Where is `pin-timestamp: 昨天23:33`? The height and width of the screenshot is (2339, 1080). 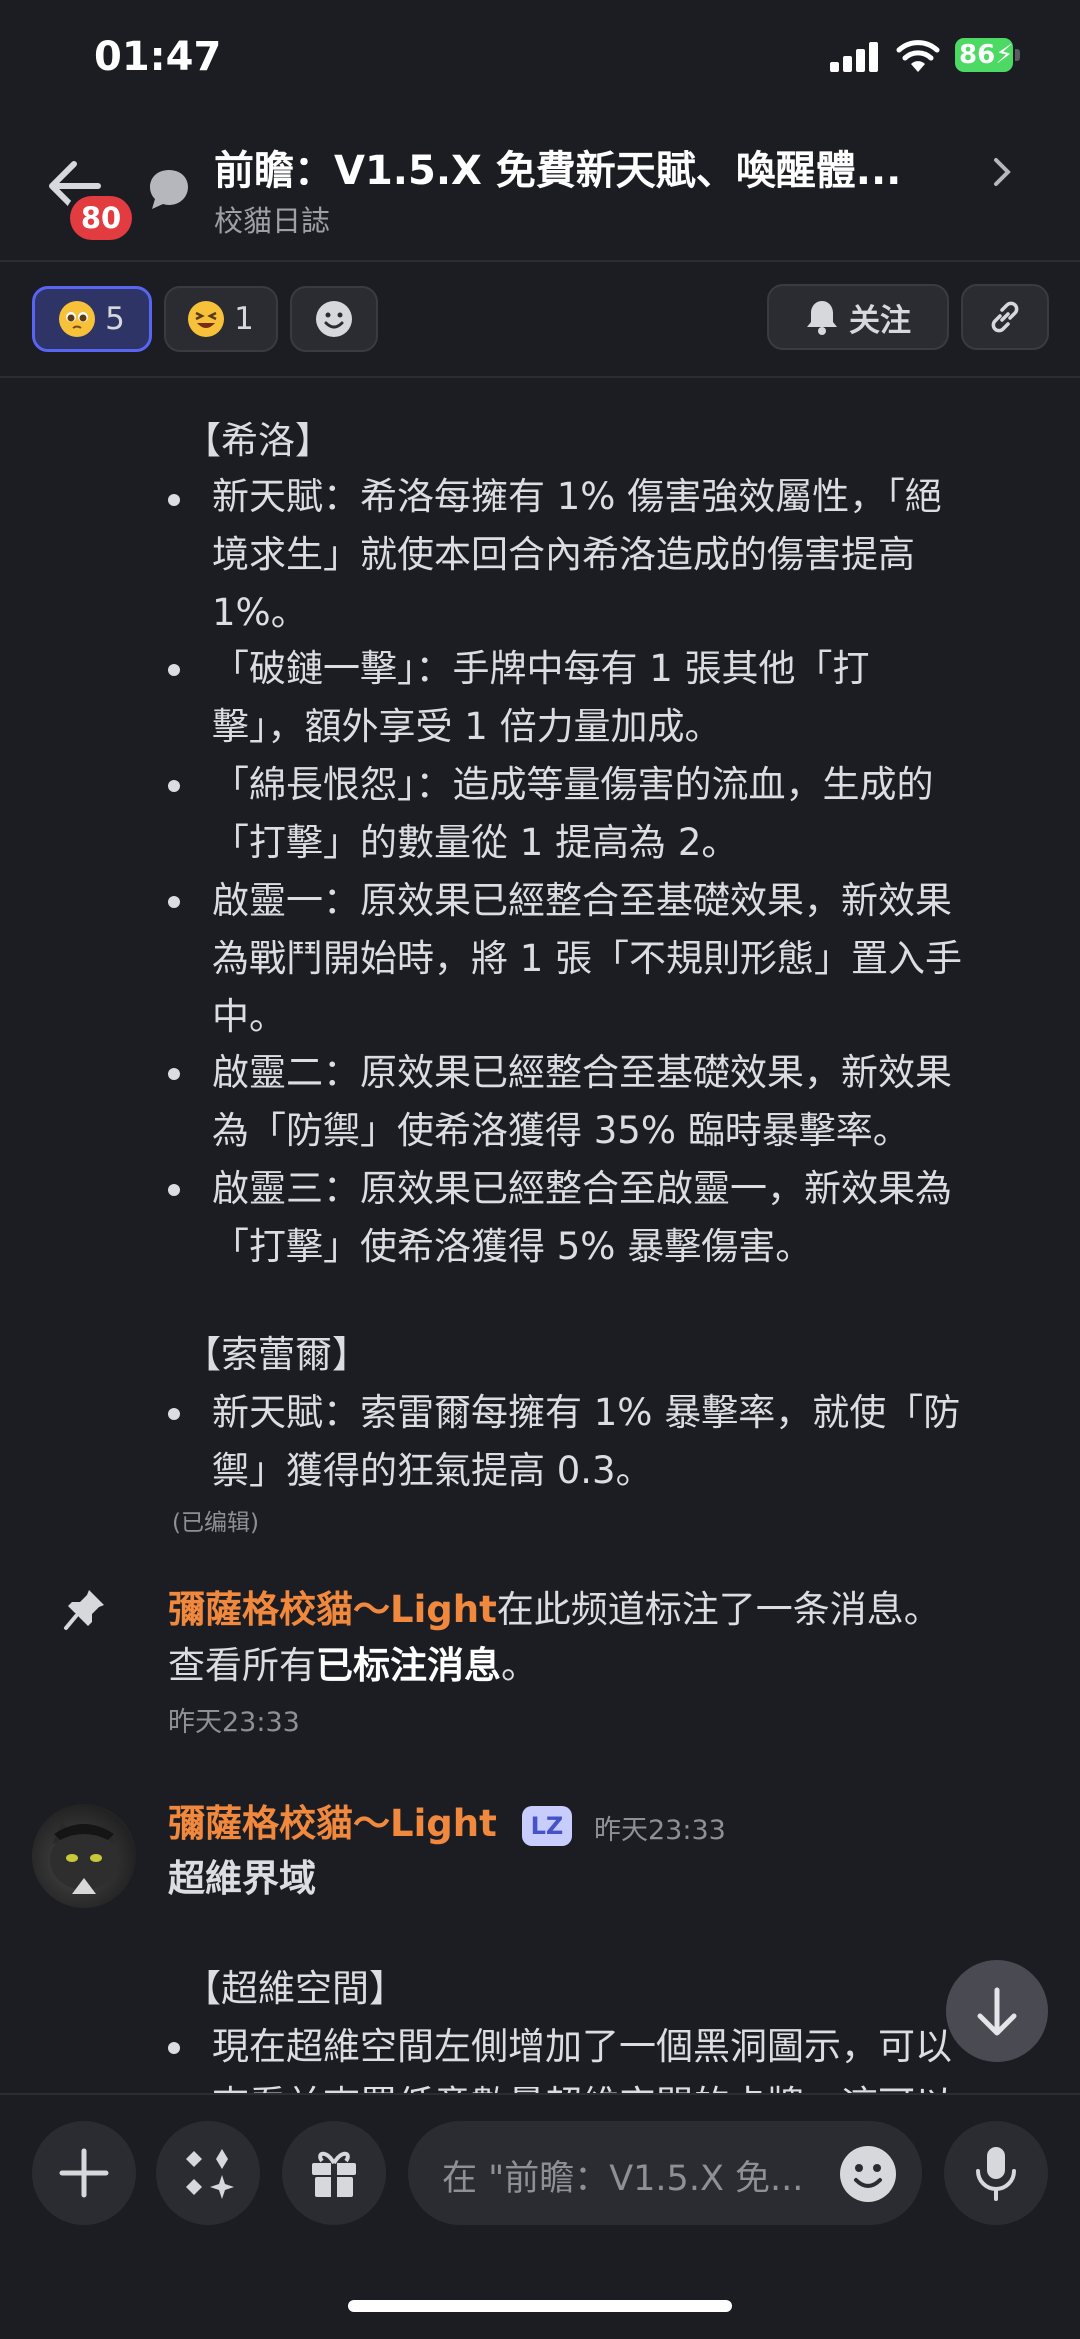
pin-timestamp: 昨天23:33 is located at coordinates (234, 1722).